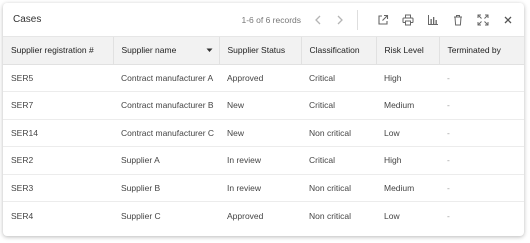 This screenshot has height=243, width=530. Describe the element at coordinates (209, 50) in the screenshot. I see `chevron-down-icon` at that location.